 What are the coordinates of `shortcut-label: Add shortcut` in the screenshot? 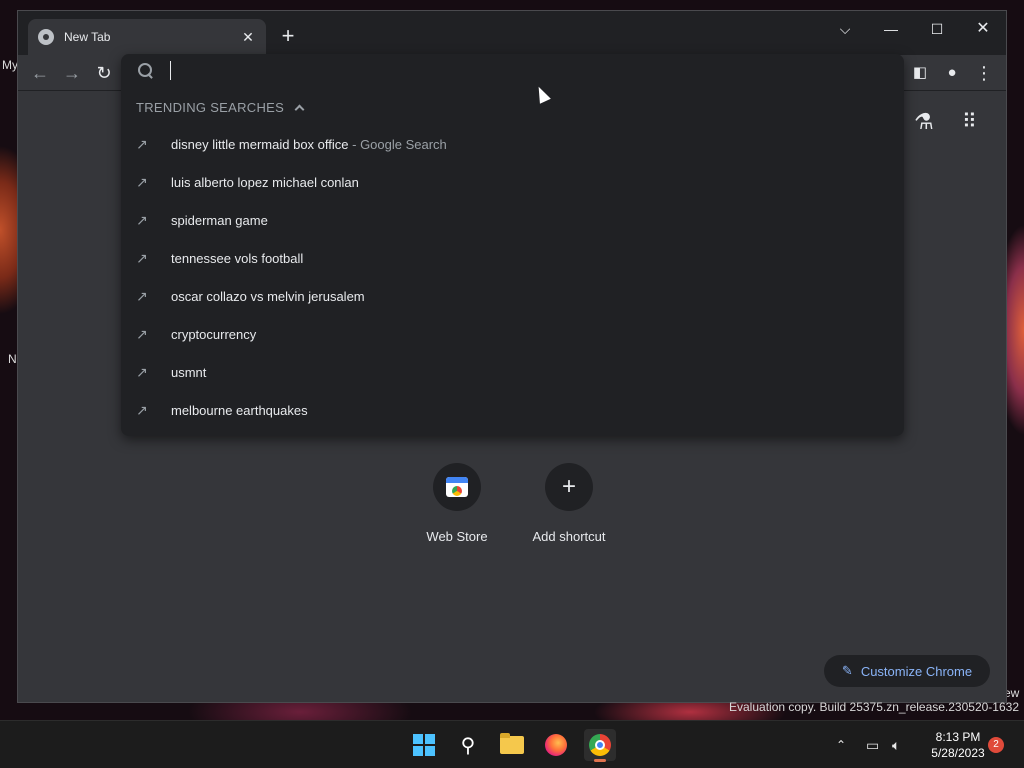 It's located at (569, 536).